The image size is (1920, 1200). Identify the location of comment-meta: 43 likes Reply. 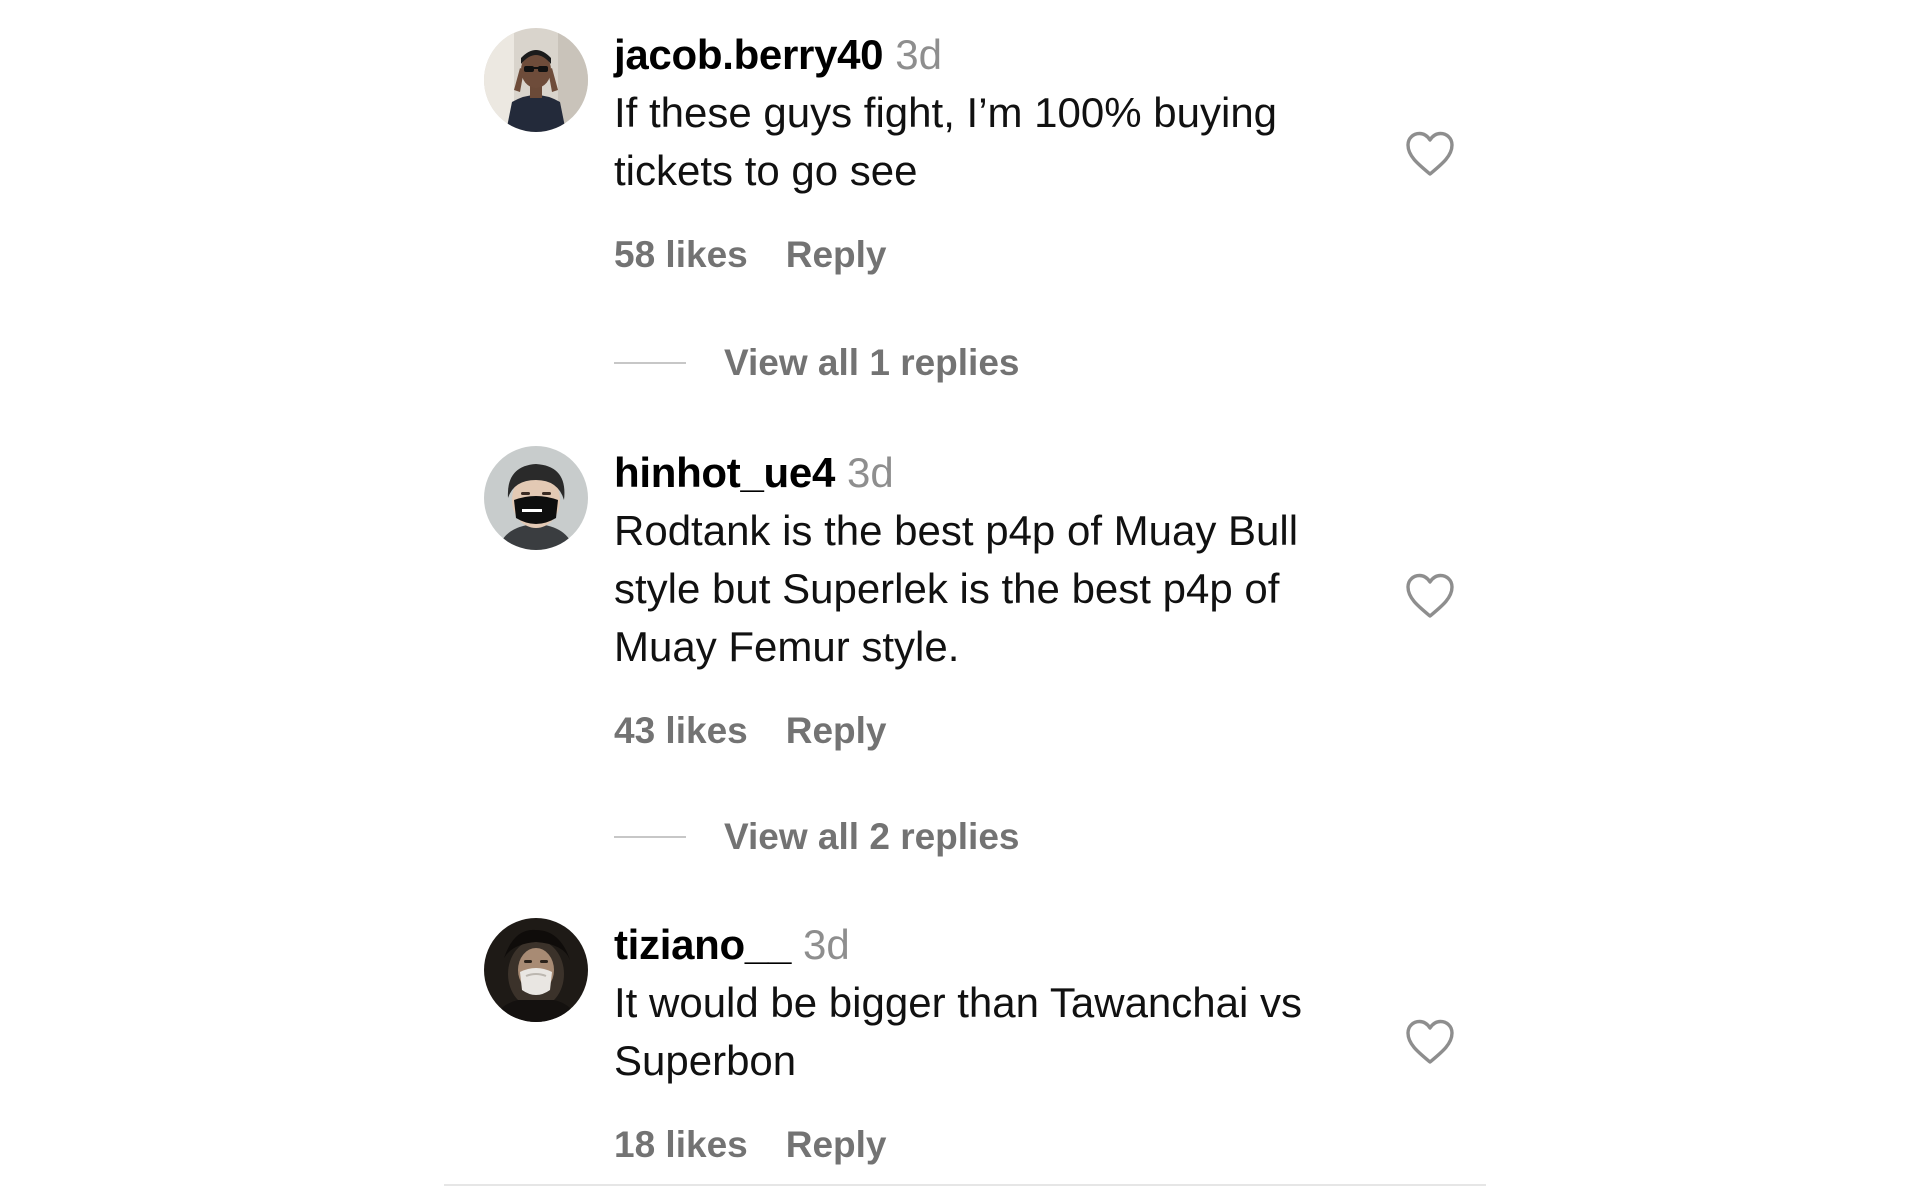
(750, 735).